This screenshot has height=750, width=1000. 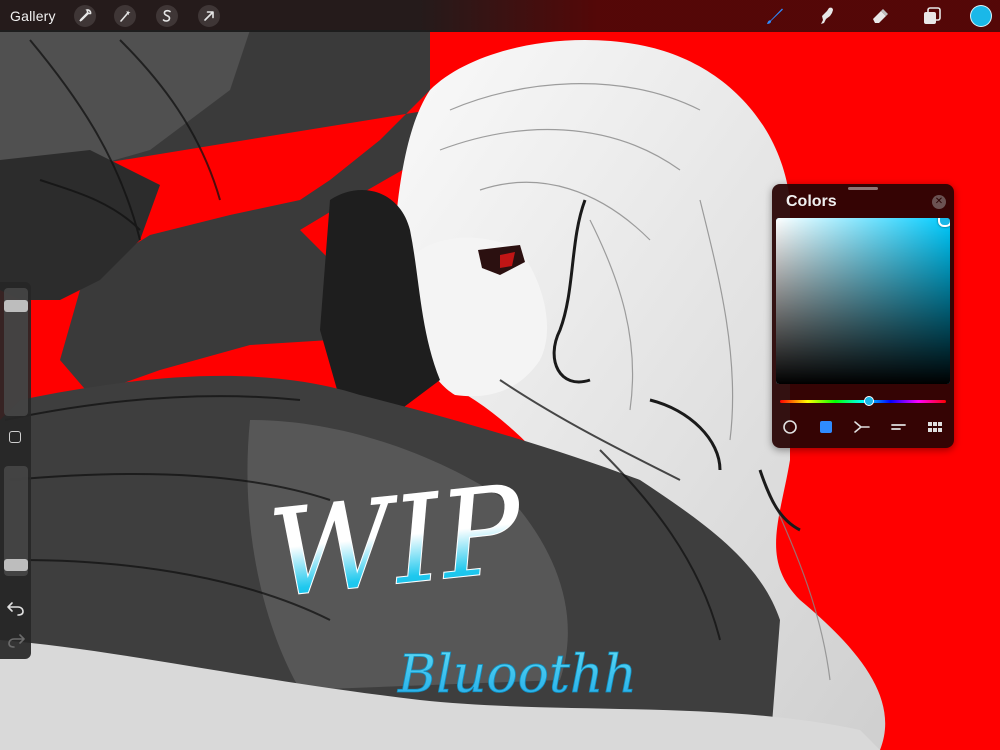 I want to click on brush-size-slider-knob, so click(x=16, y=306).